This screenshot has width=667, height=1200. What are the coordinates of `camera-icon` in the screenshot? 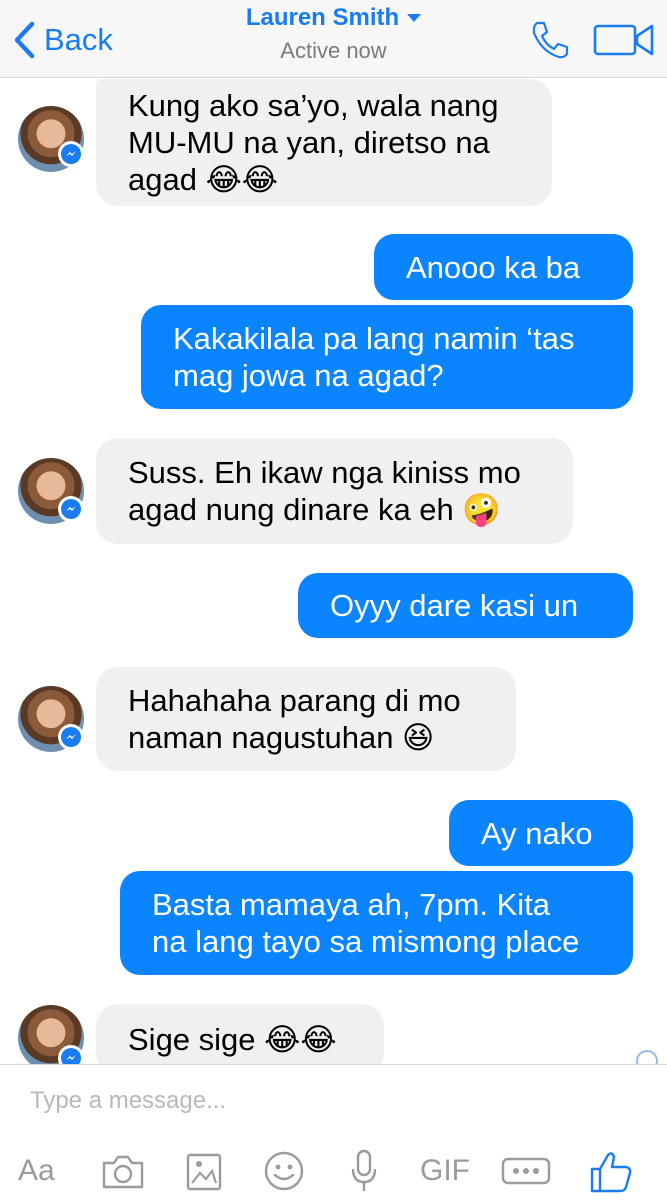 It's located at (123, 1171).